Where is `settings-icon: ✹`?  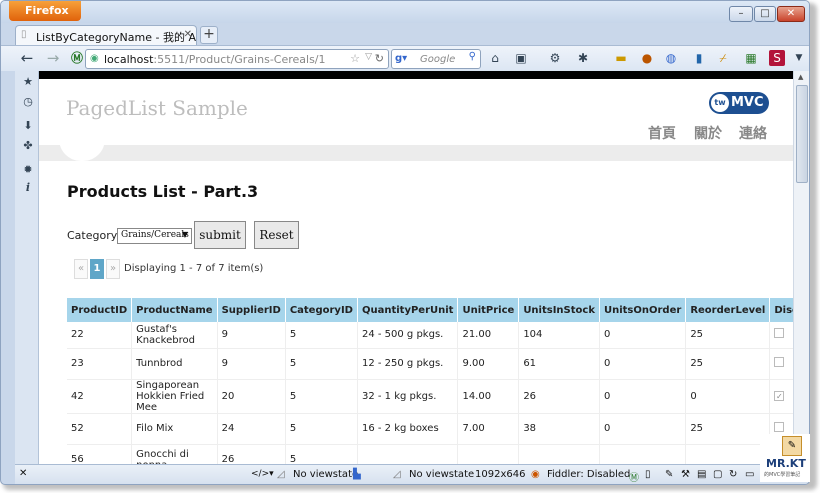
settings-icon: ✹ is located at coordinates (28, 170).